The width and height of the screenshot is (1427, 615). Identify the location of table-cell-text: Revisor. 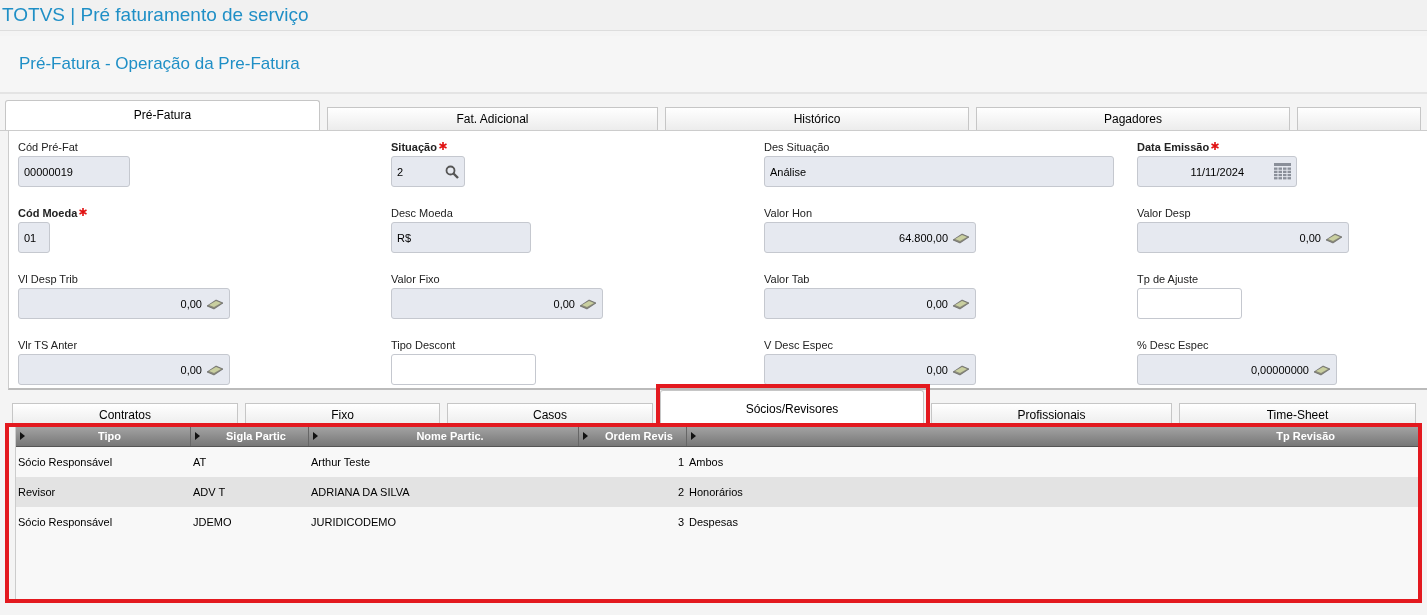
(37, 492).